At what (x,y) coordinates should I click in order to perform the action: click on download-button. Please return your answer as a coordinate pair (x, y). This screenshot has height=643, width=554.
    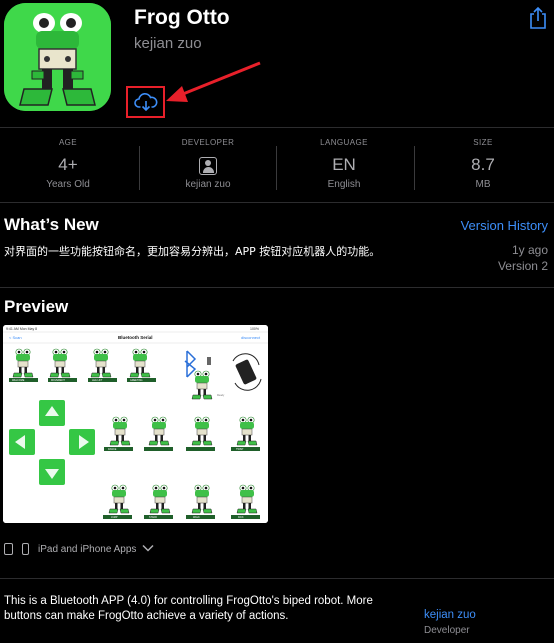
    Looking at the image, I should click on (145, 102).